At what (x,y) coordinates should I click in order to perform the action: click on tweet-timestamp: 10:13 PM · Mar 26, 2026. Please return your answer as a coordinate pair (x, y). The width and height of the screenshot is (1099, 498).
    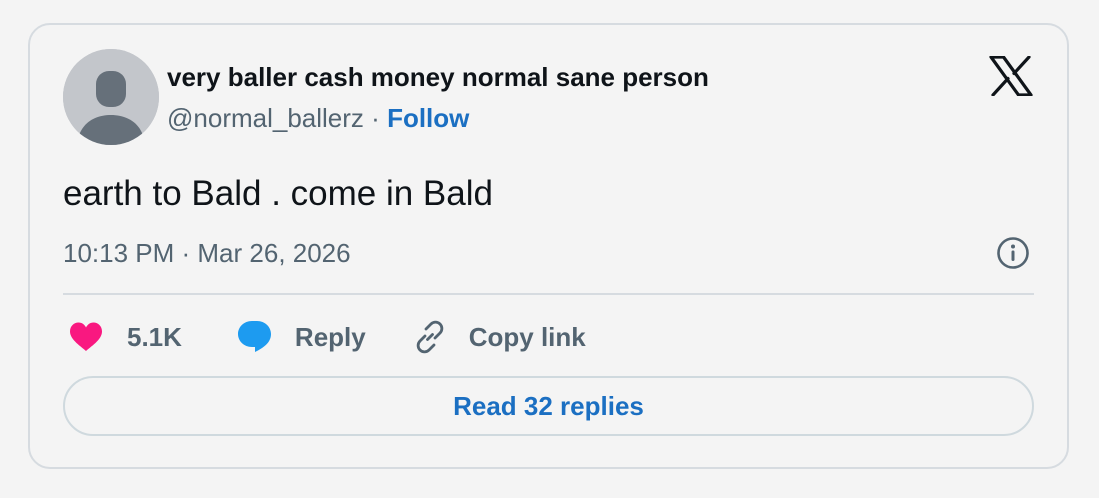
    Looking at the image, I should click on (207, 253).